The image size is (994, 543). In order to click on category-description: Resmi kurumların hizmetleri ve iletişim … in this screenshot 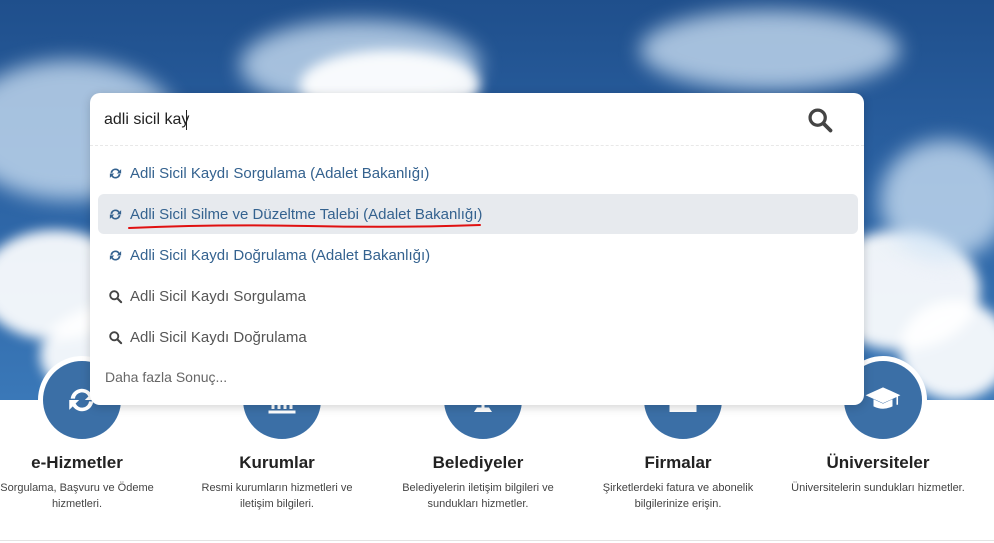, I will do `click(277, 496)`.